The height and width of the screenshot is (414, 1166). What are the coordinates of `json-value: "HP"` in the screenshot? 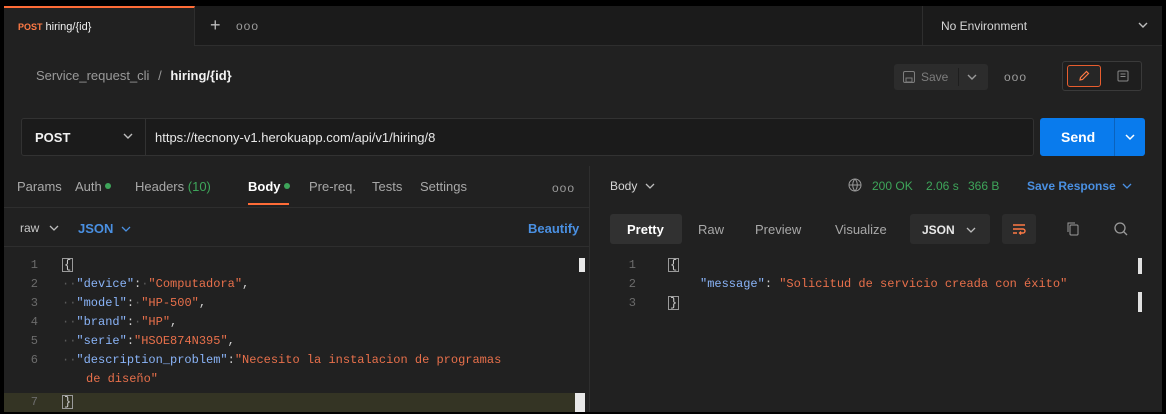 It's located at (156, 322).